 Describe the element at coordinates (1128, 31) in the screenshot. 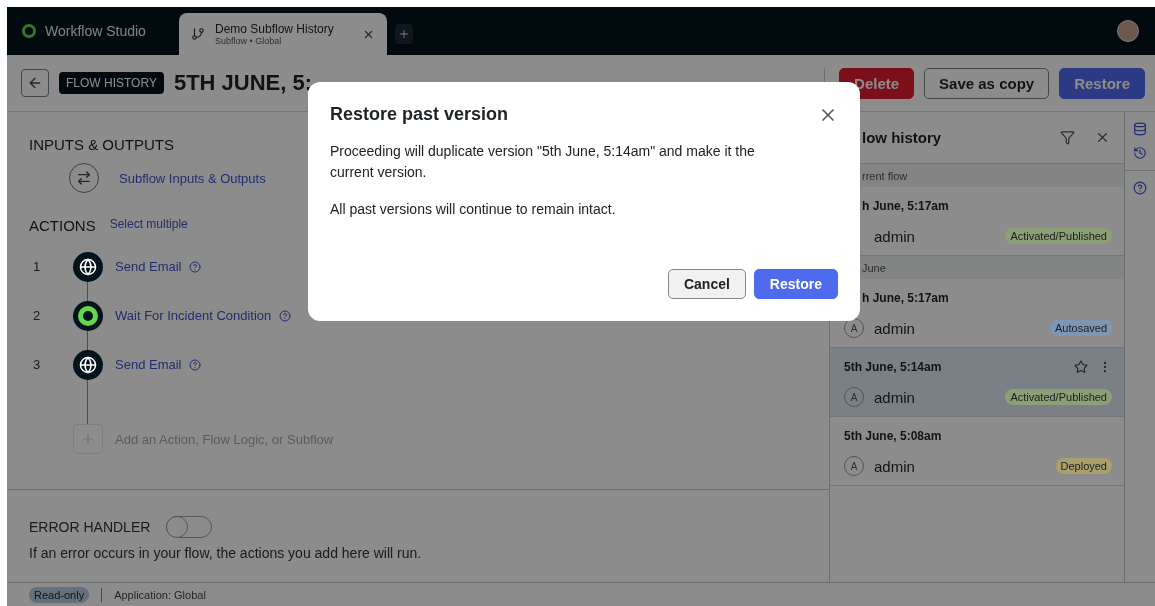

I see `user-avatar` at that location.